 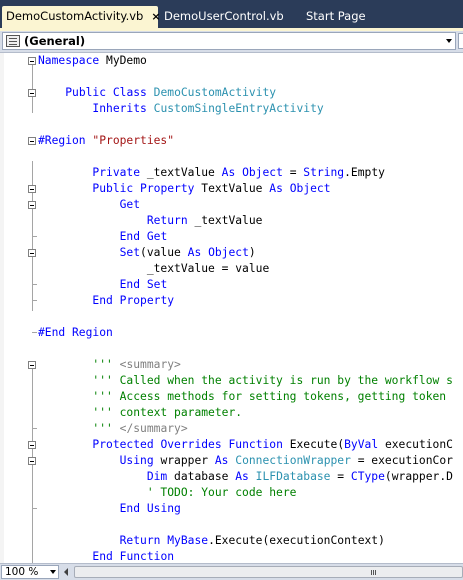 I want to click on scroll-left-icon, so click(x=66, y=572).